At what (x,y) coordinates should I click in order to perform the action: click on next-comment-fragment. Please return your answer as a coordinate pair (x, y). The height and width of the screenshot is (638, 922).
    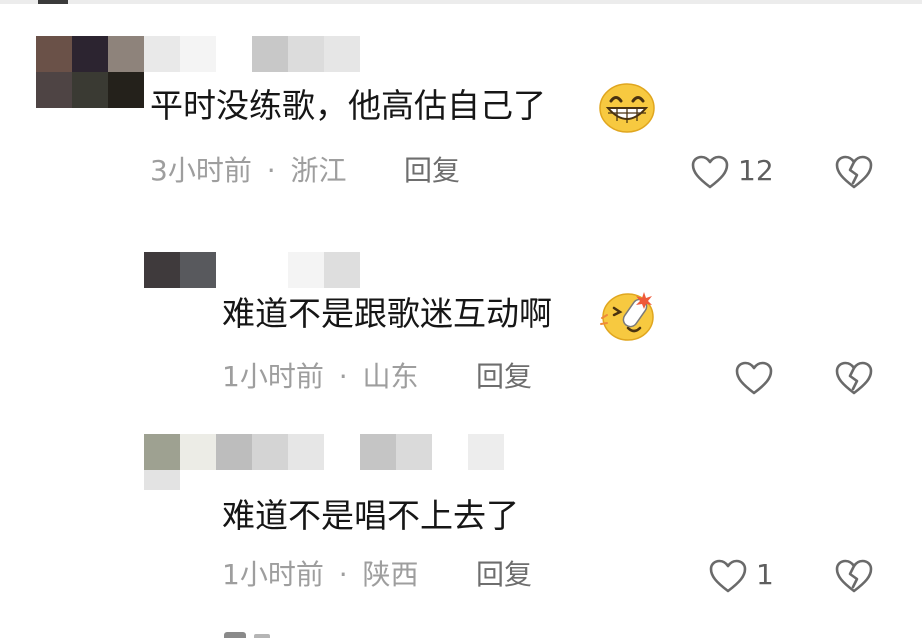
    Looking at the image, I should click on (254, 633).